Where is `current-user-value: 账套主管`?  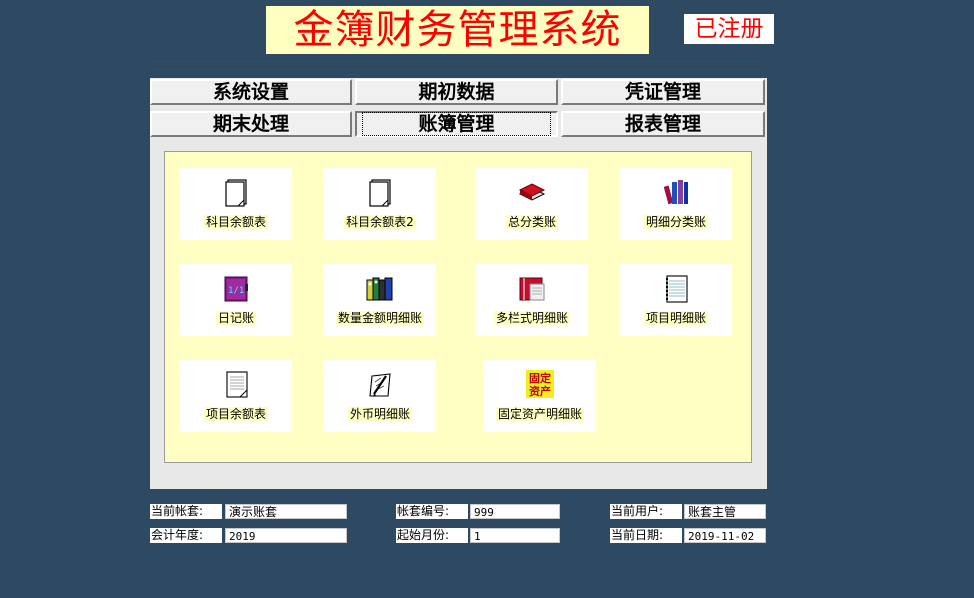 current-user-value: 账套主管 is located at coordinates (725, 511).